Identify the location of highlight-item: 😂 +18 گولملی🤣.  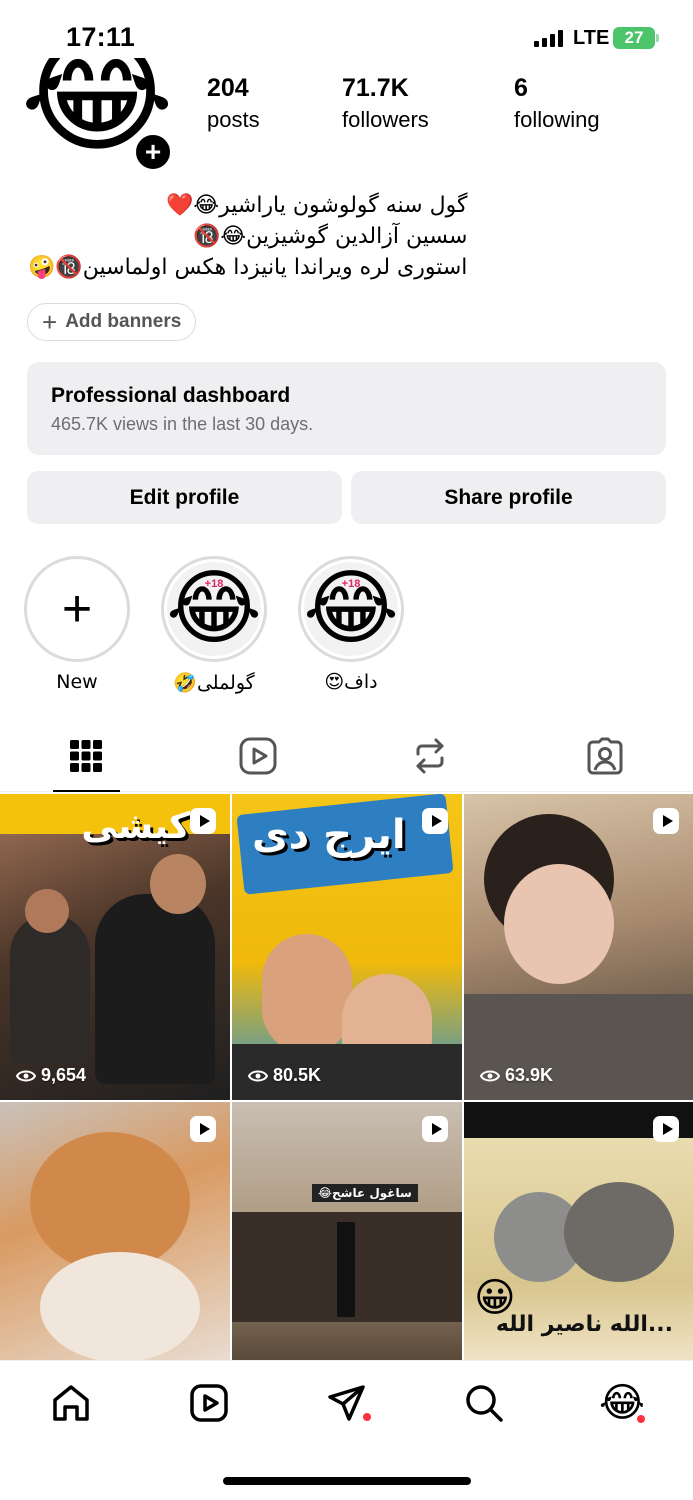
(214, 625).